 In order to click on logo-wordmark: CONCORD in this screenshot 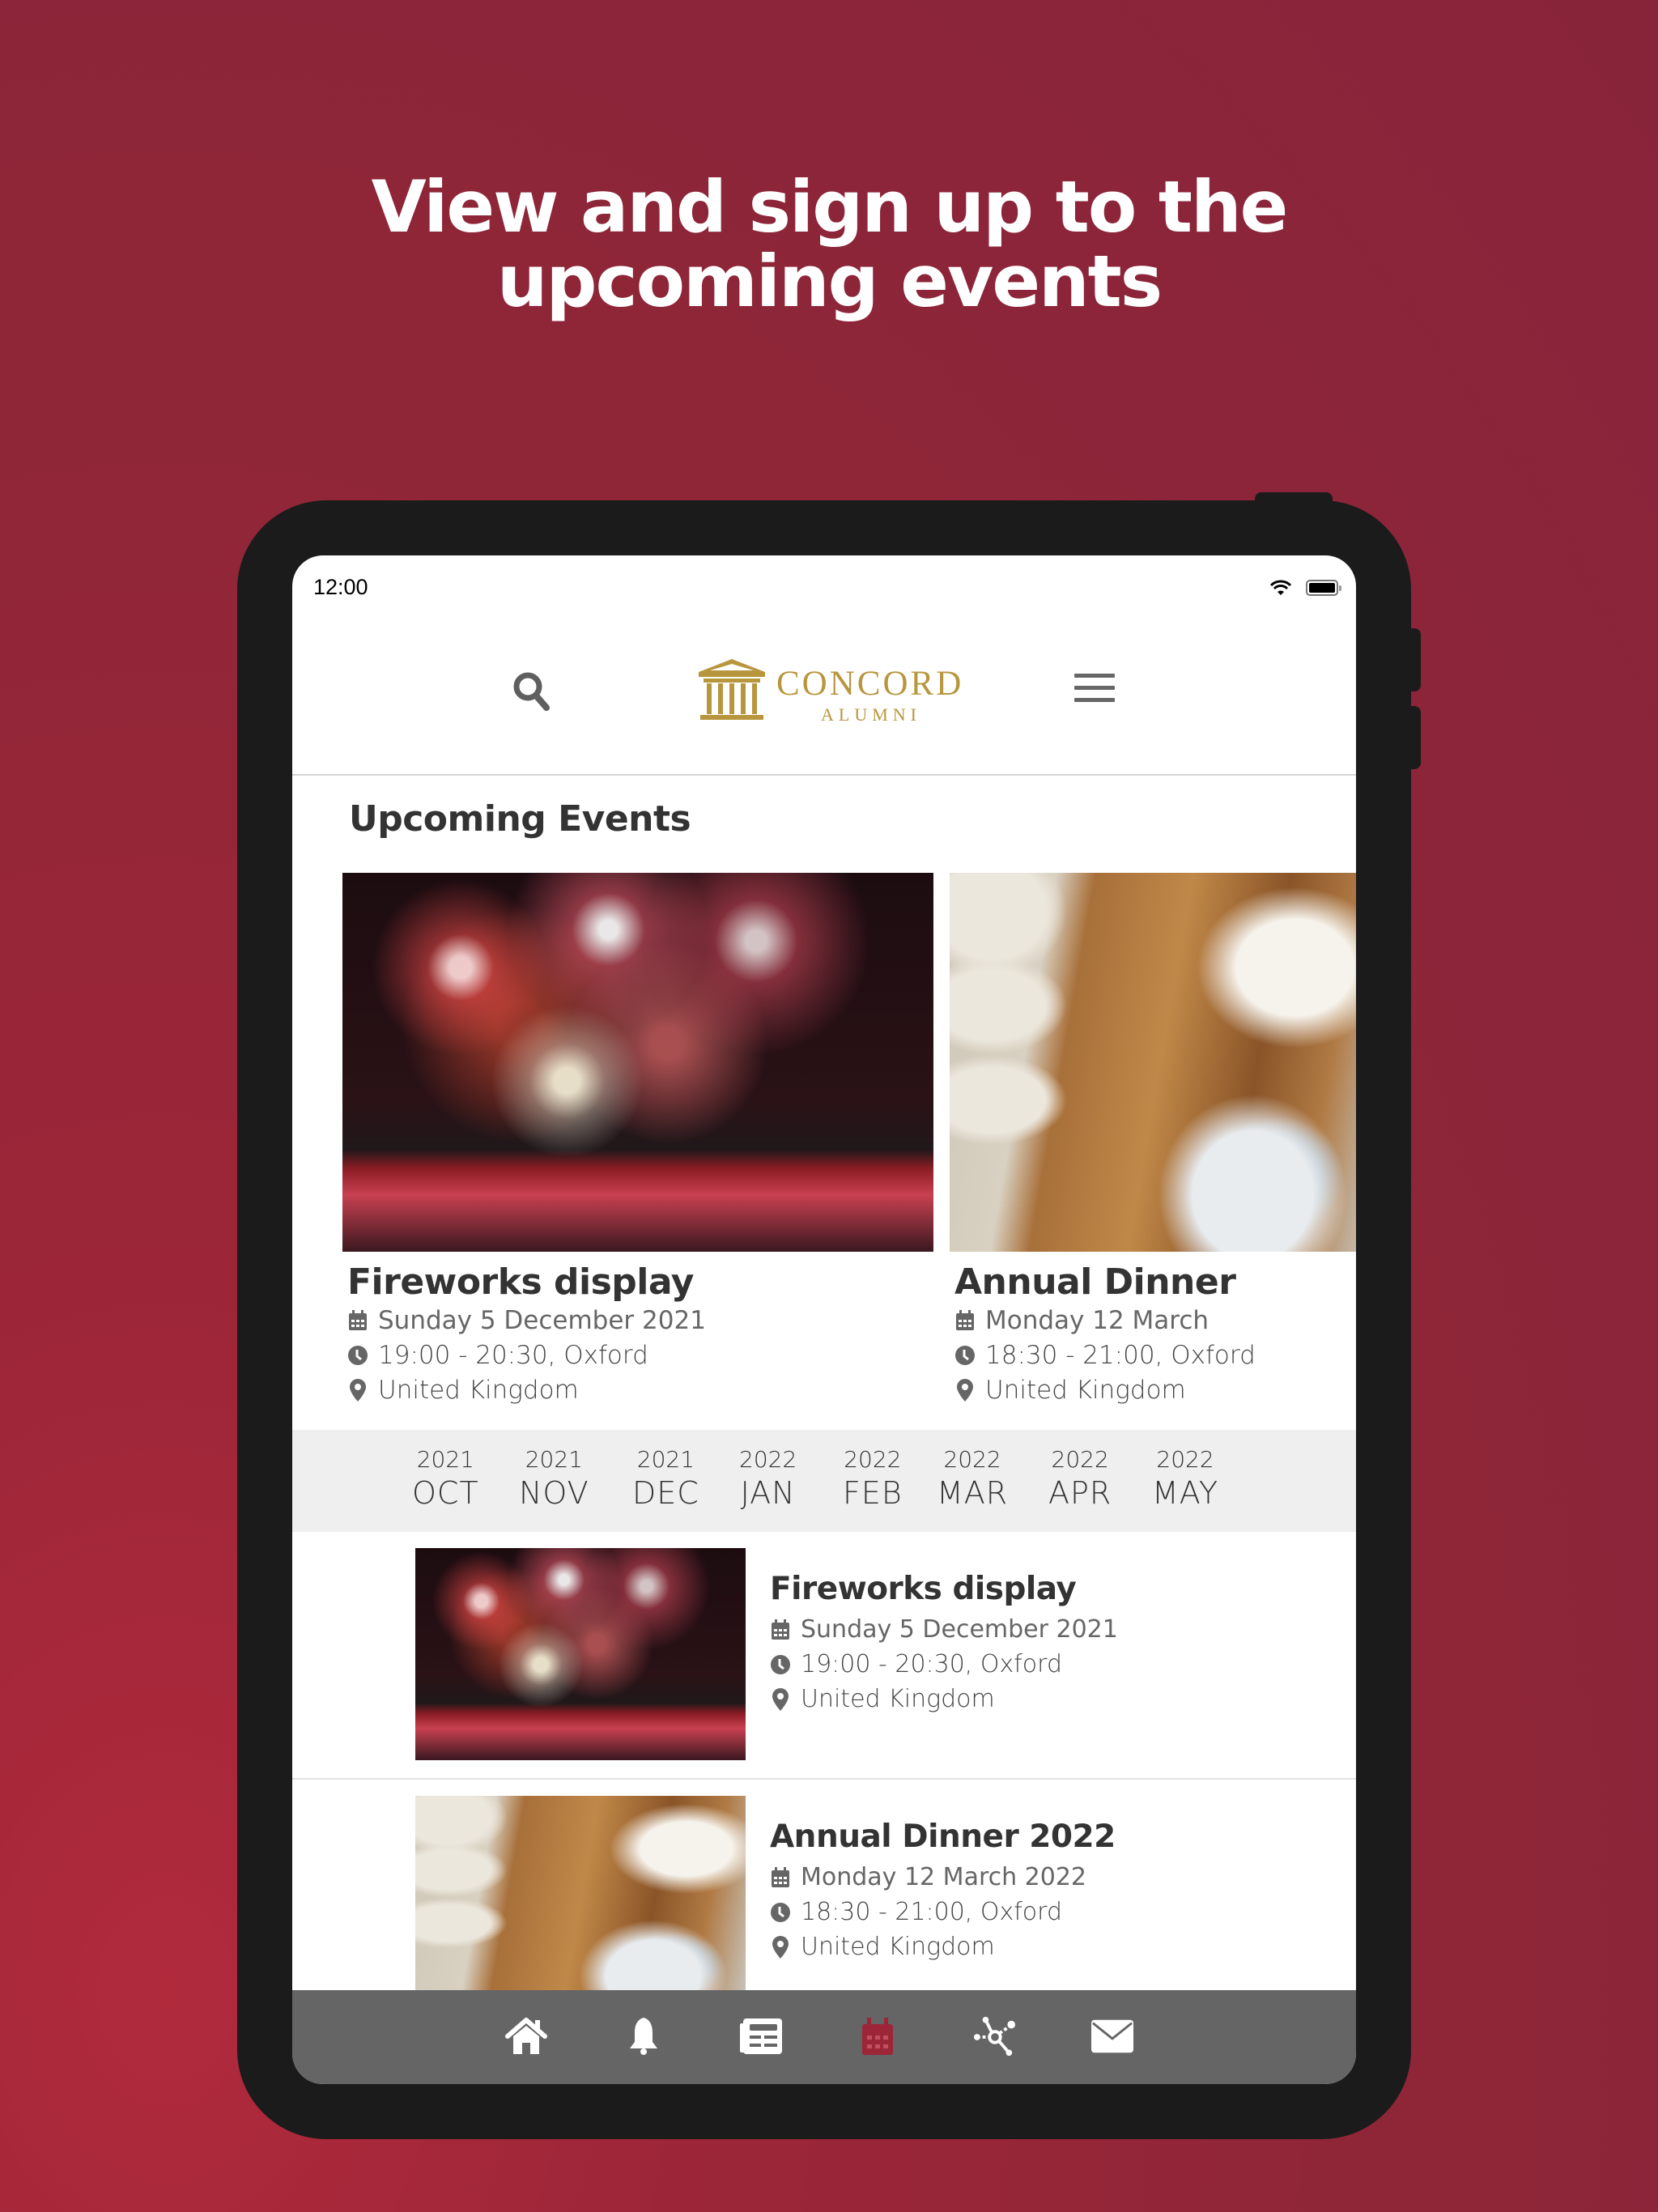, I will do `click(870, 684)`.